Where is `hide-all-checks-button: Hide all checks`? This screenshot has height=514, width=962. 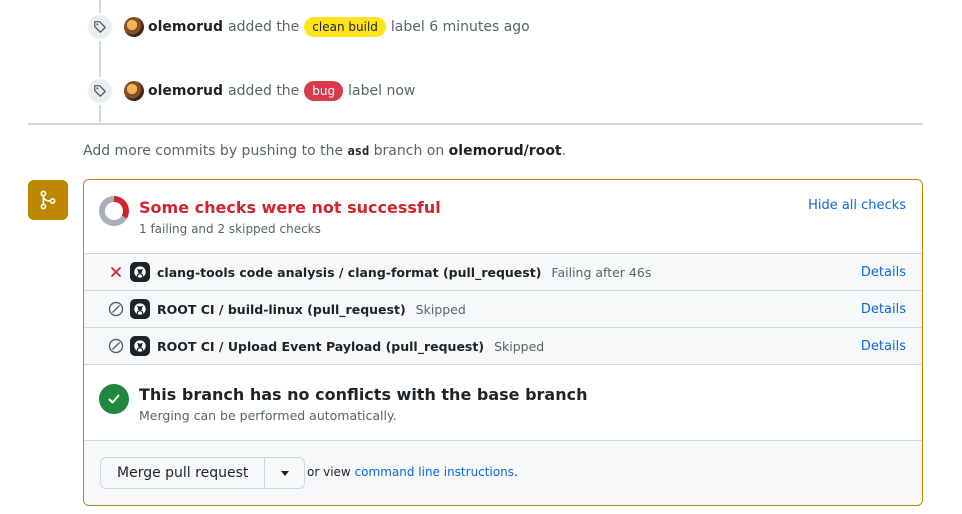
hide-all-checks-button: Hide all checks is located at coordinates (857, 205).